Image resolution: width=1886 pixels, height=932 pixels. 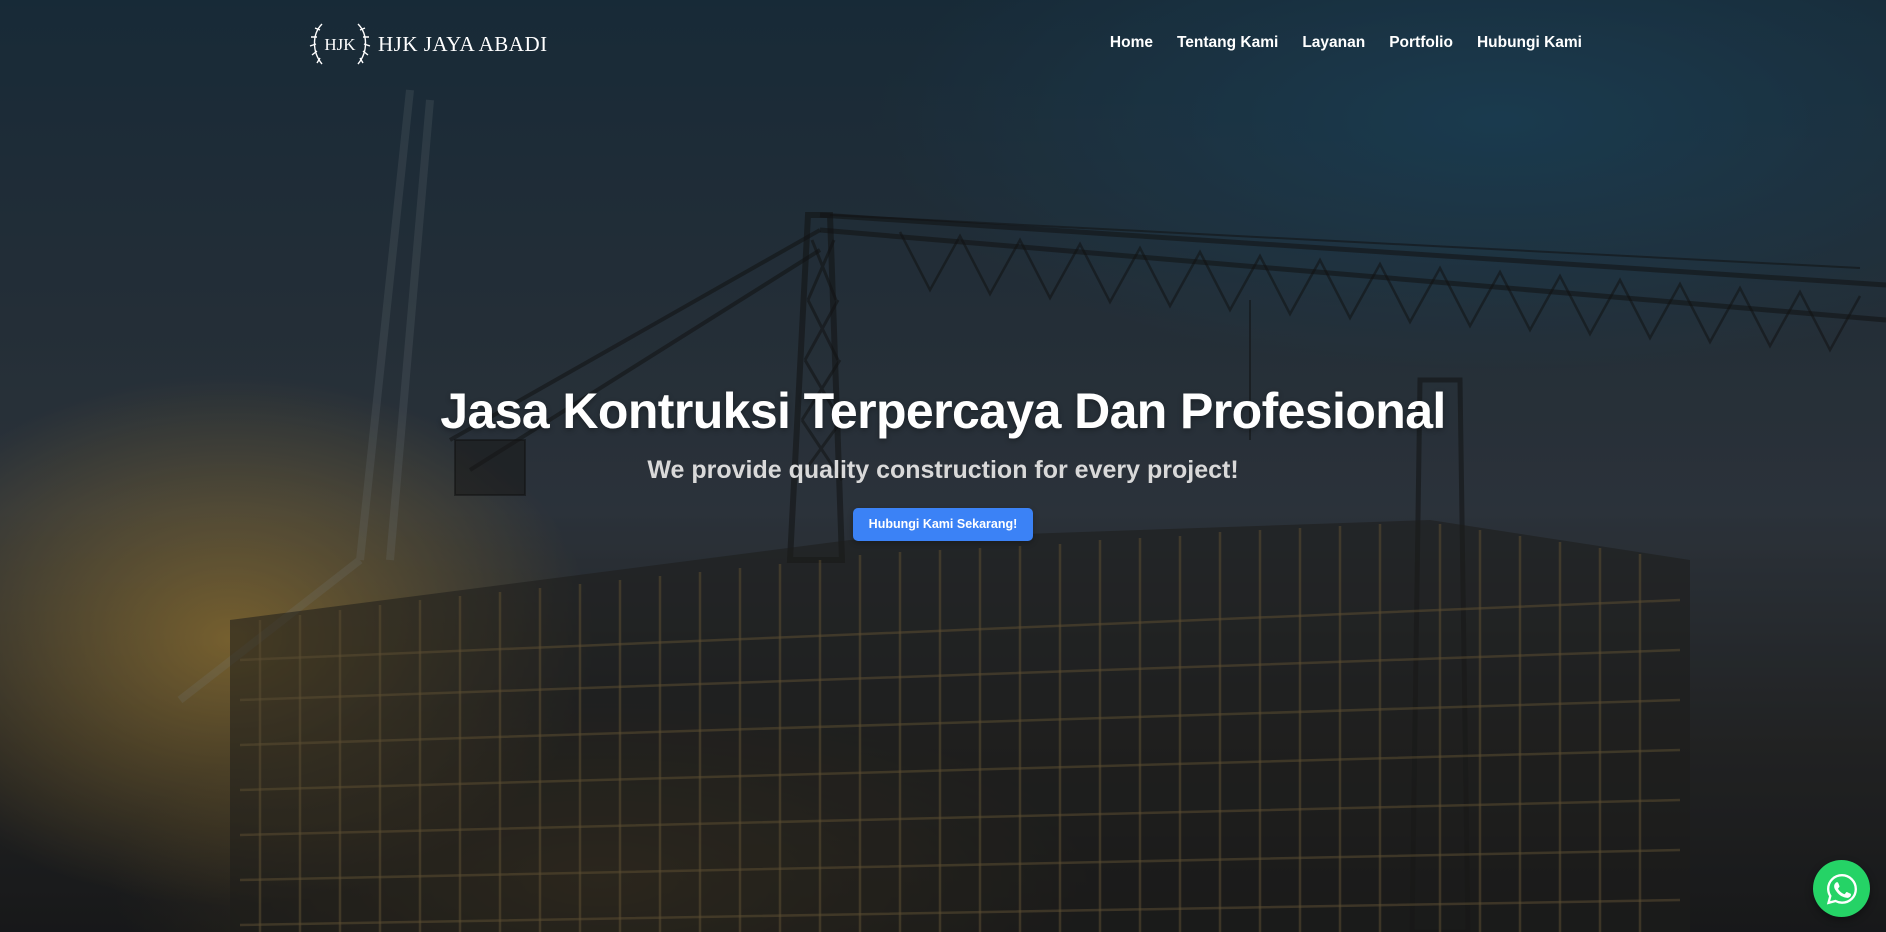 What do you see at coordinates (463, 43) in the screenshot?
I see `brand-name: HJK JAYA ABADI` at bounding box center [463, 43].